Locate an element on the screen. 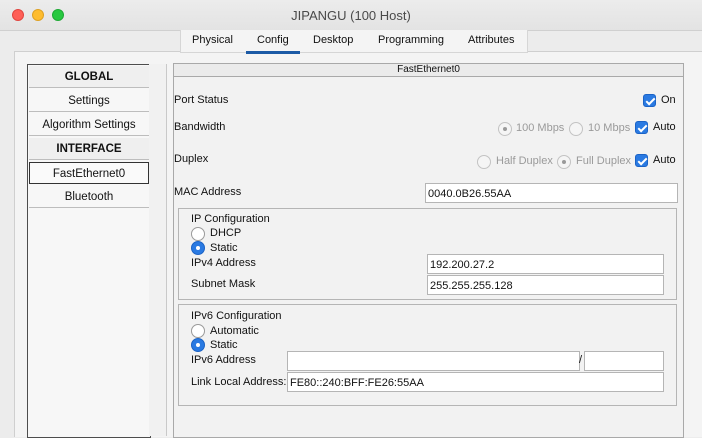  ipv4-address-label: IPv4 Address is located at coordinates (223, 263).